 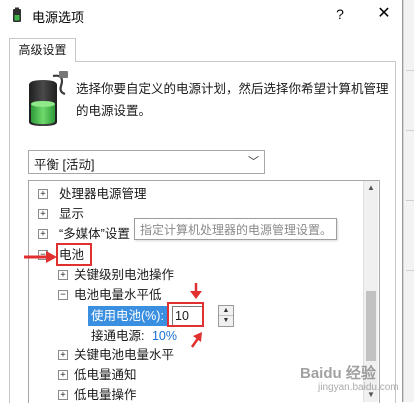 What do you see at coordinates (74, 254) in the screenshot?
I see `annotation-box-battery` at bounding box center [74, 254].